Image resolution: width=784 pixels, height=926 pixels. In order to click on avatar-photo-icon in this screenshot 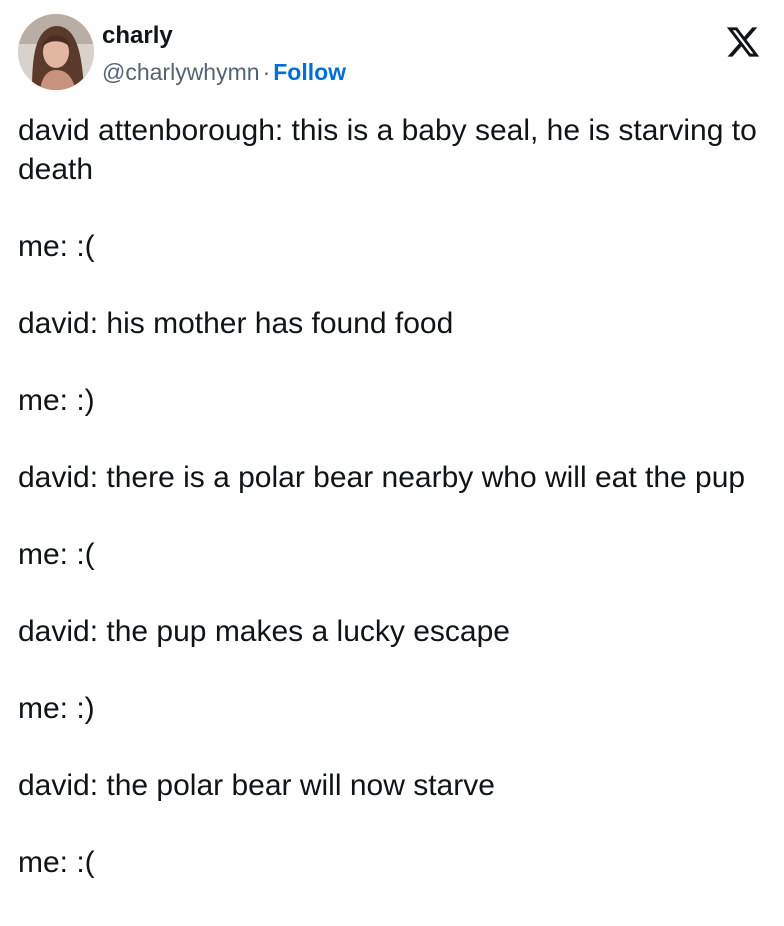, I will do `click(56, 52)`.